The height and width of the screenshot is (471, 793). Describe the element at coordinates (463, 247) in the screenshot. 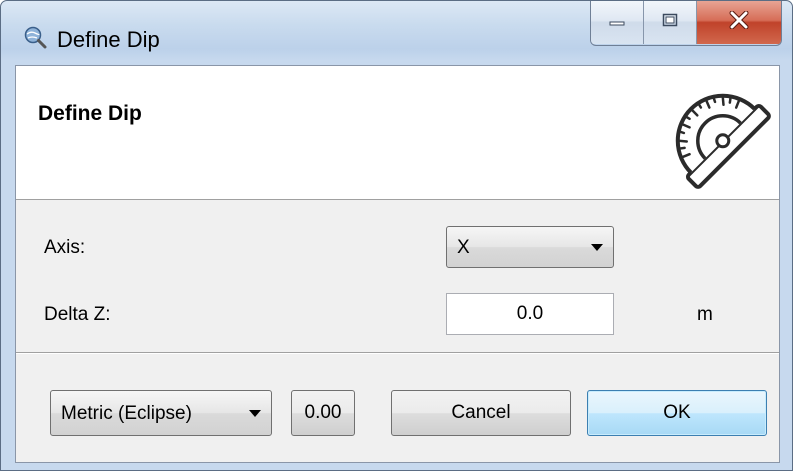

I see `axis-dropdown-value: X` at that location.